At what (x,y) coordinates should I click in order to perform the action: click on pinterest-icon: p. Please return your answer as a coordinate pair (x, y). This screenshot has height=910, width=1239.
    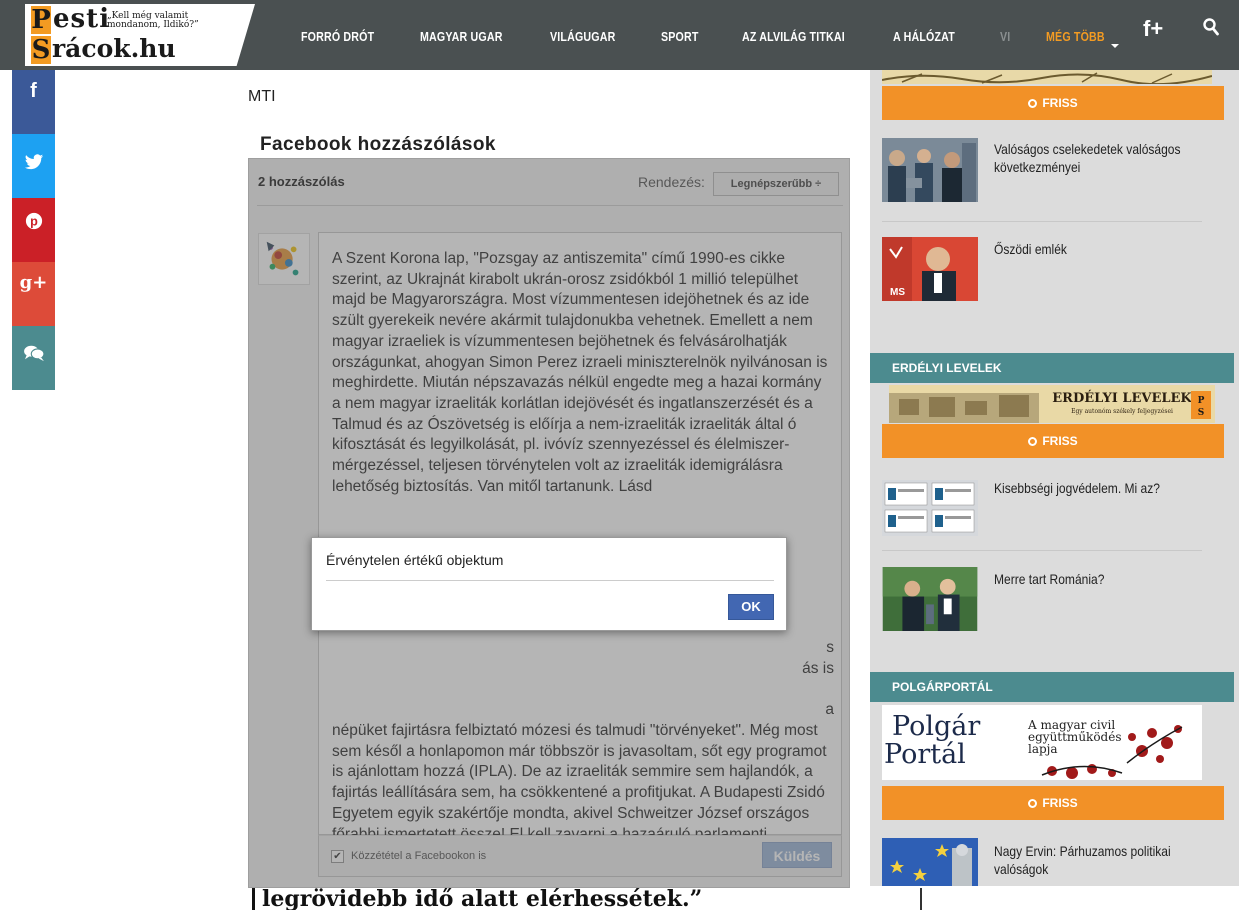
    Looking at the image, I should click on (34, 221).